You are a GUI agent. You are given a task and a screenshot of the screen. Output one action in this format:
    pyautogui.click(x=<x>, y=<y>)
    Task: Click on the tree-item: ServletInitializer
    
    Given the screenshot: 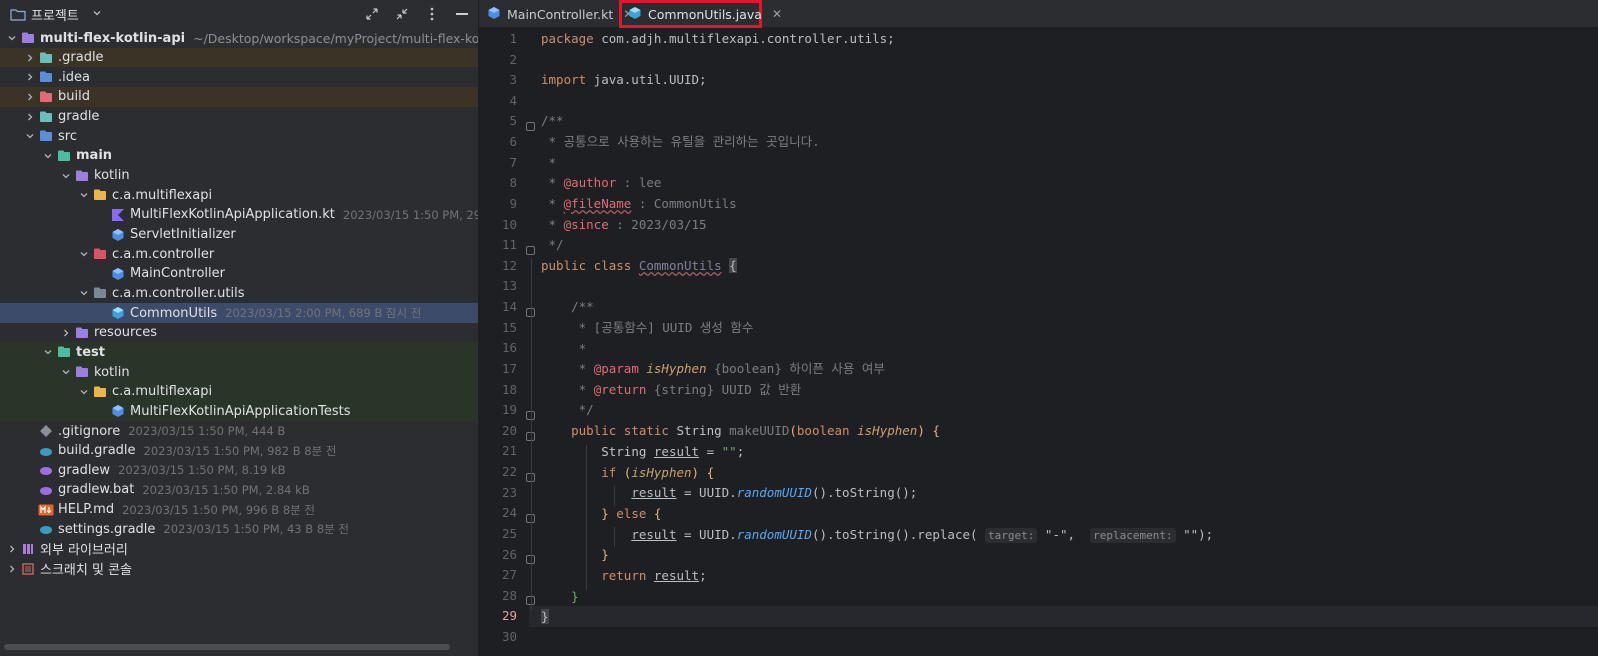 What is the action you would take?
    pyautogui.click(x=239, y=234)
    